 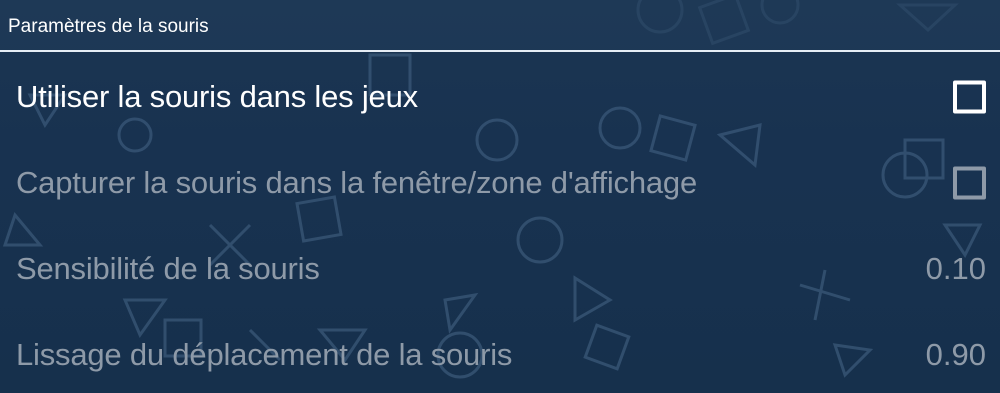 I want to click on page-title: Paramètres de la souris, so click(x=108, y=26).